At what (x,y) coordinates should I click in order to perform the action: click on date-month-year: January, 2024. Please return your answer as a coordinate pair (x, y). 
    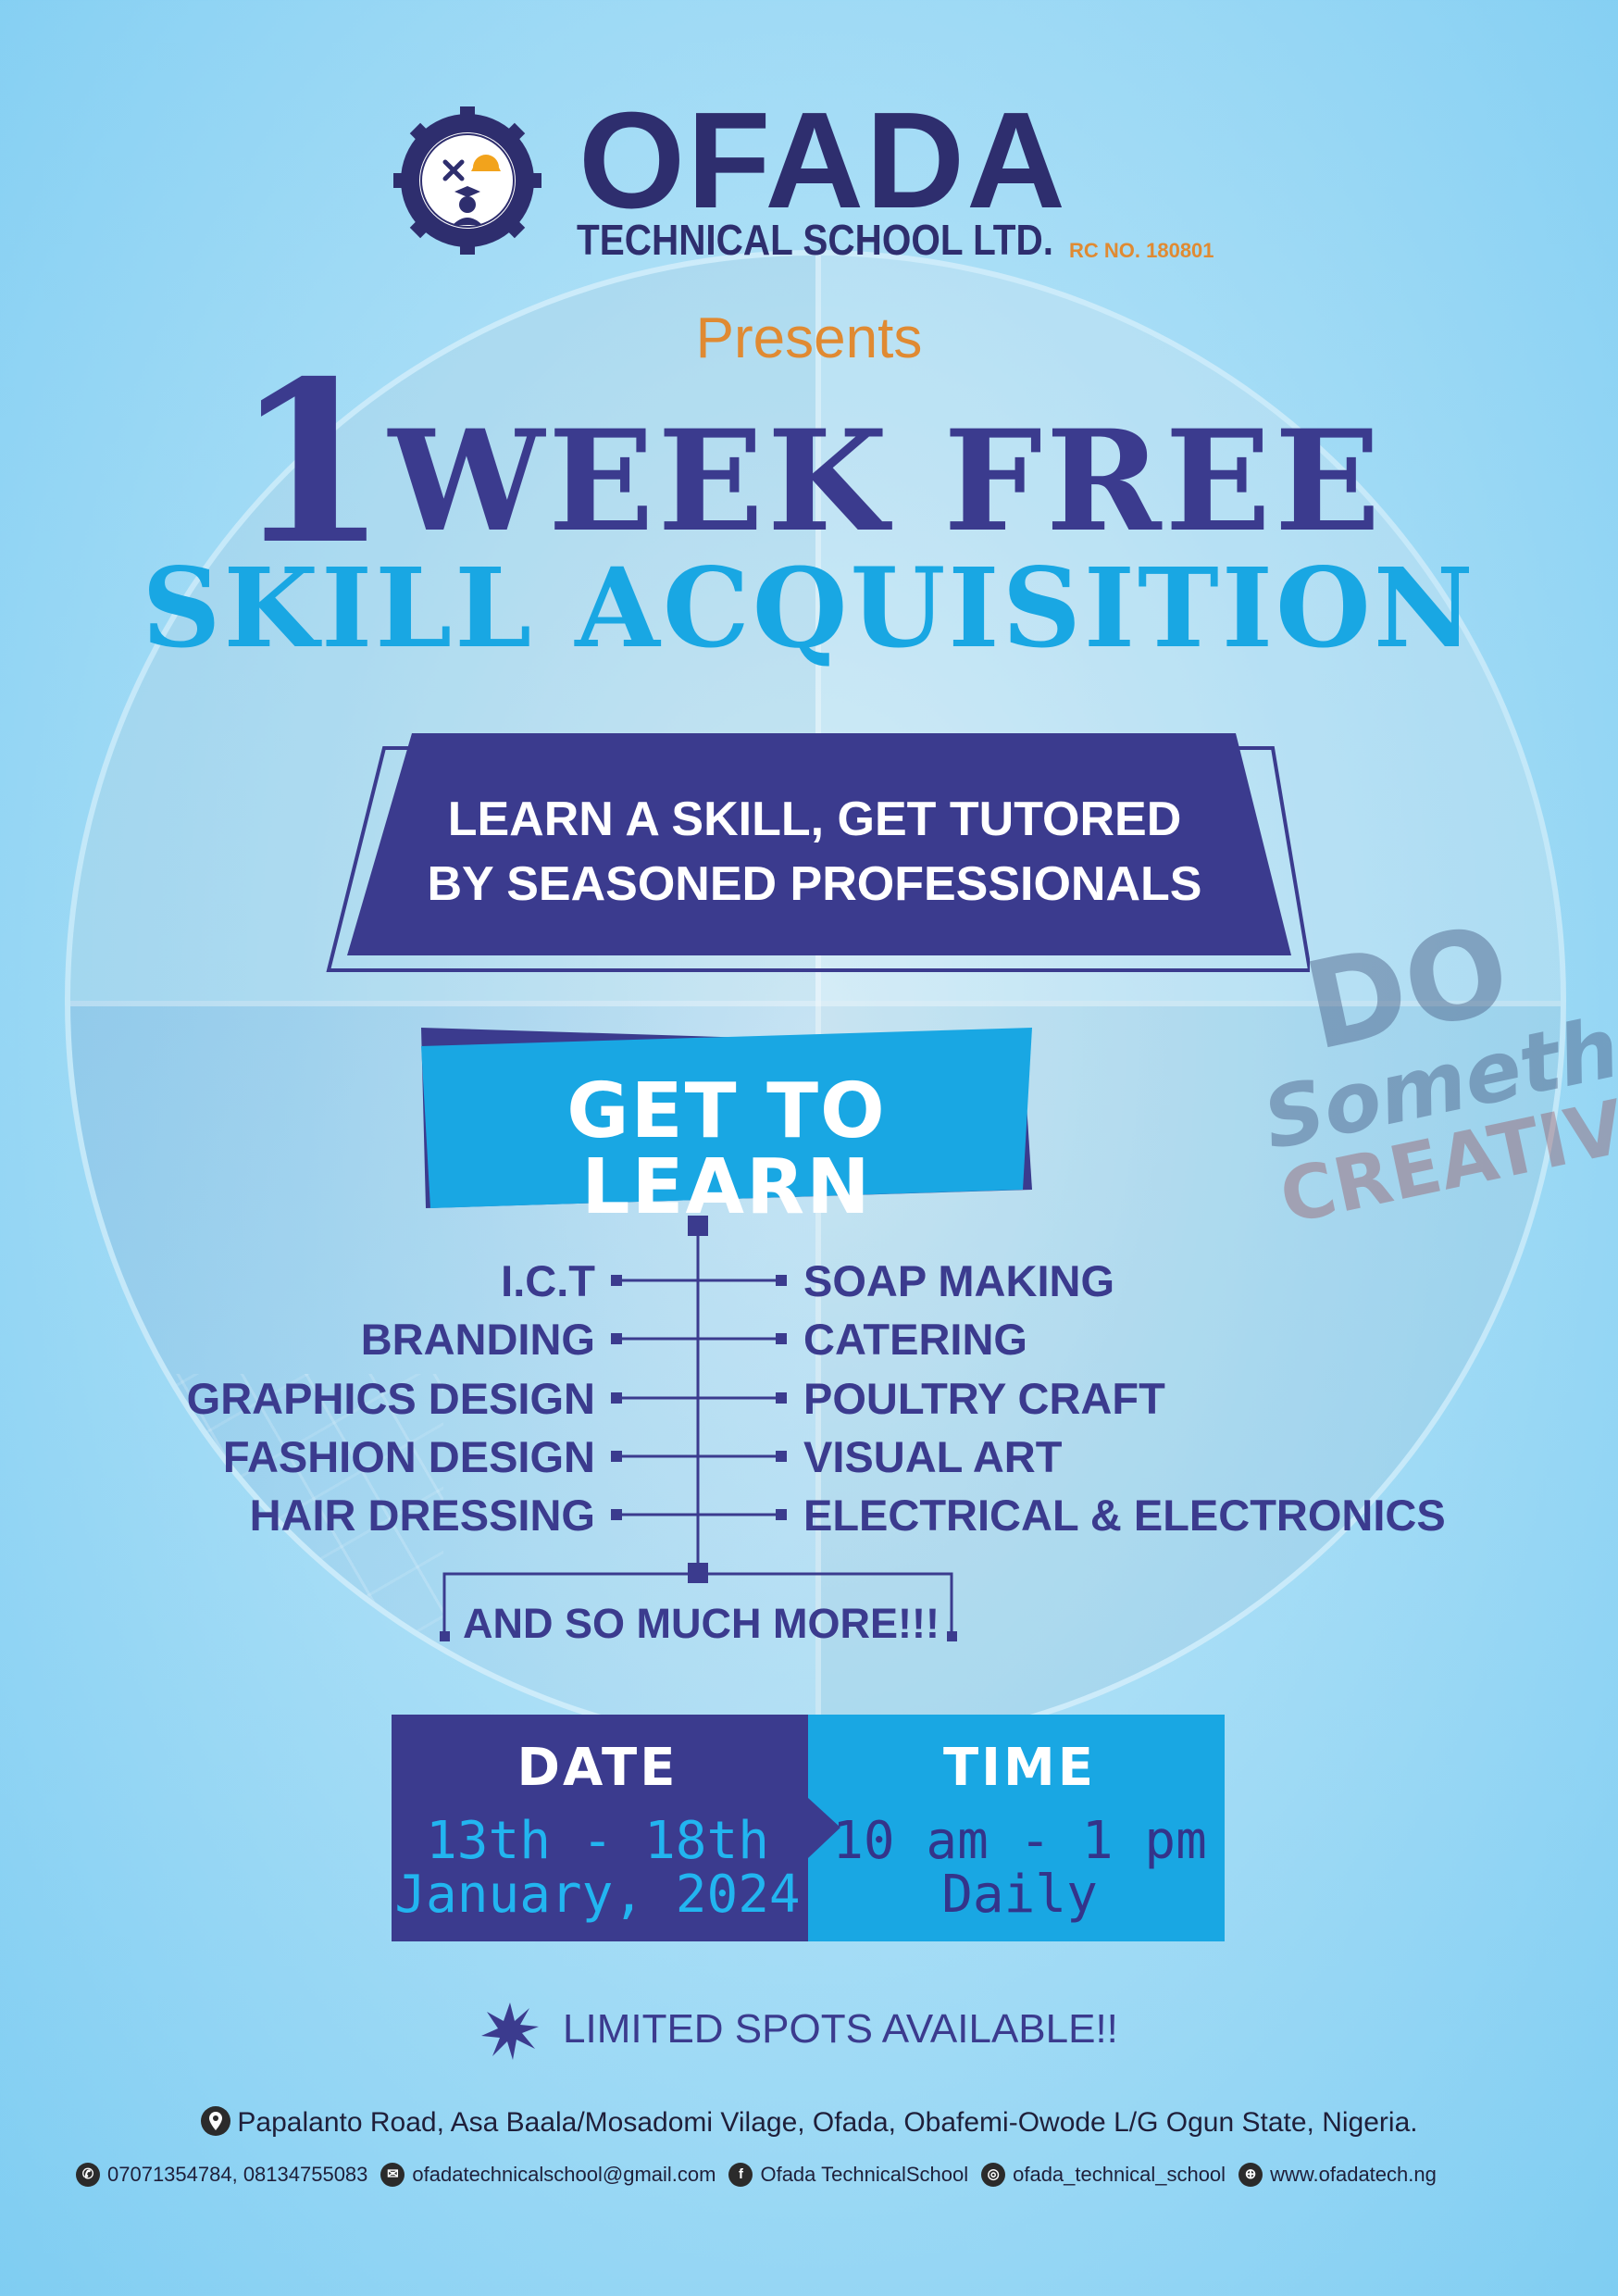
    Looking at the image, I should click on (597, 1895).